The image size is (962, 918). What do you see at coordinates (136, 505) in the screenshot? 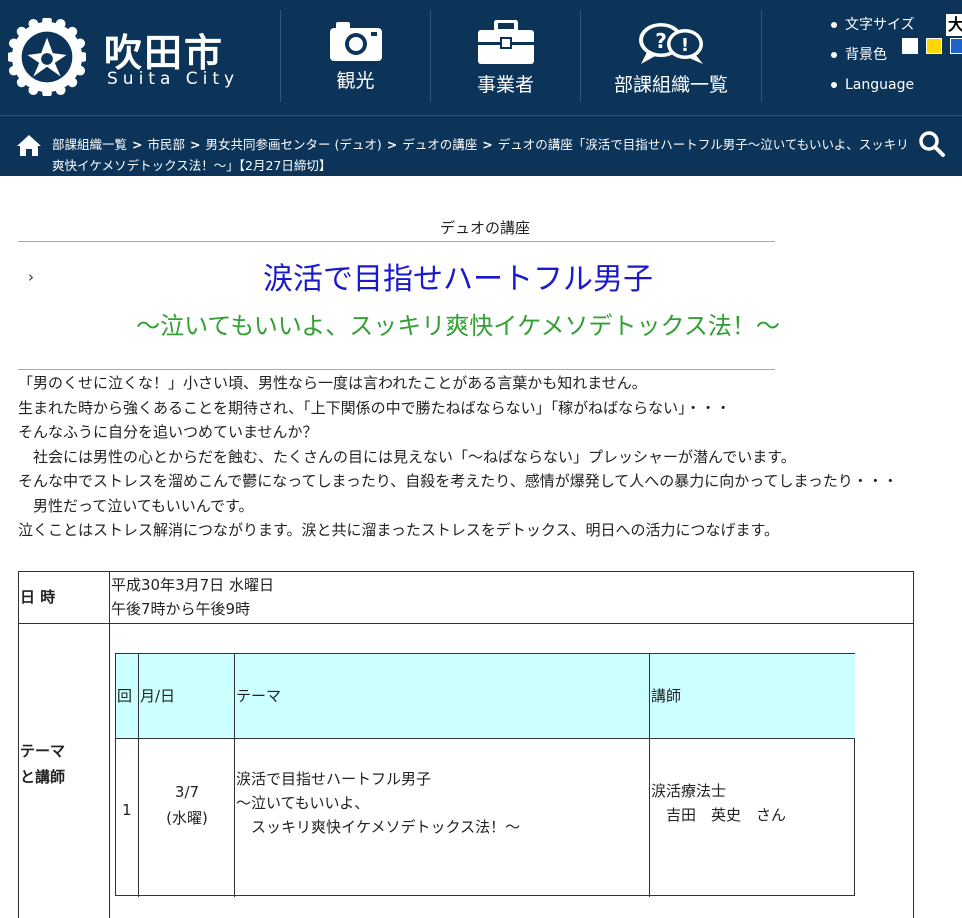
I see `intro-line: 男性だって泣いてもいいんです。` at bounding box center [136, 505].